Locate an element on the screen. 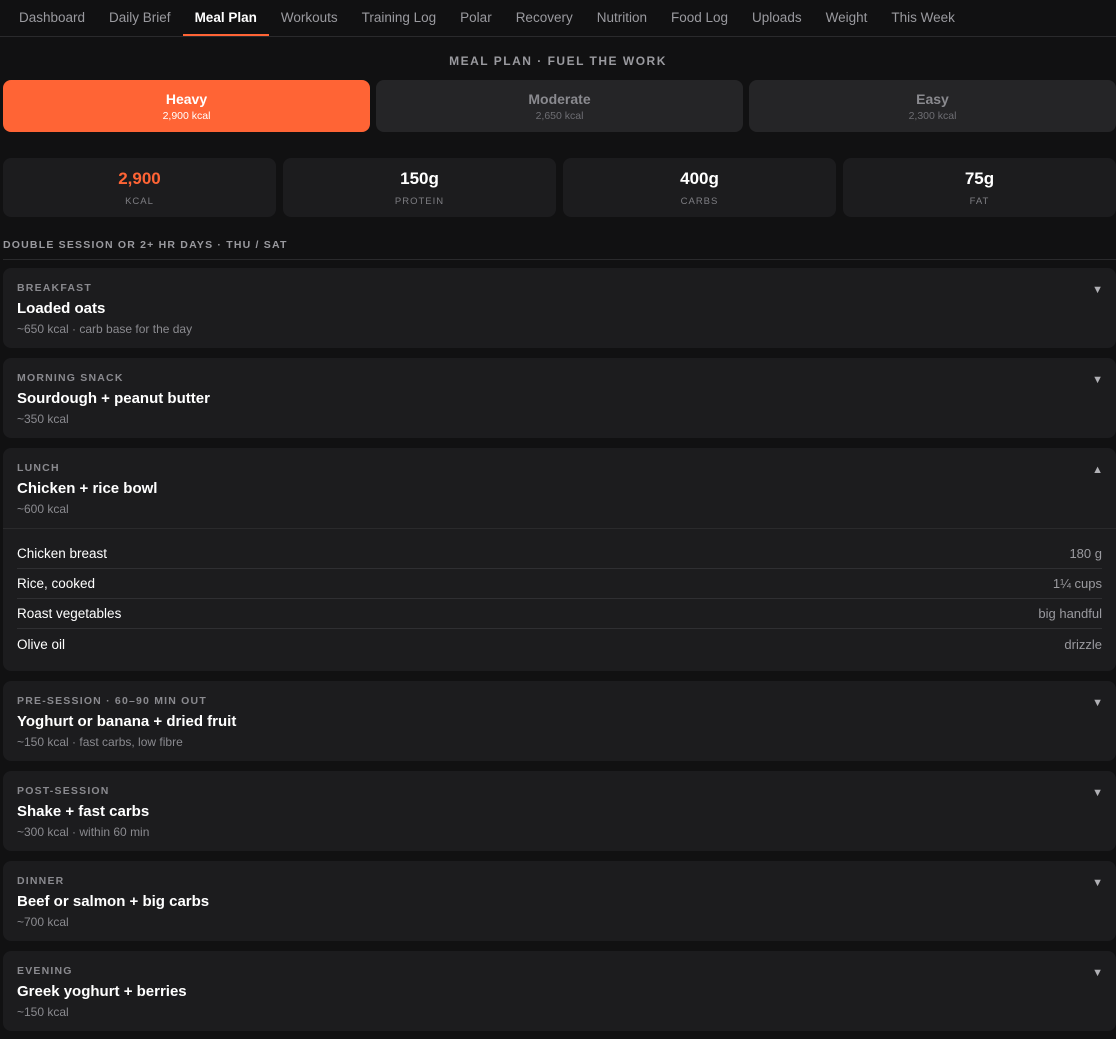 This screenshot has height=1039, width=1116. meal-subtitle: ~150 kcal · fast carbs, low fibre is located at coordinates (100, 742).